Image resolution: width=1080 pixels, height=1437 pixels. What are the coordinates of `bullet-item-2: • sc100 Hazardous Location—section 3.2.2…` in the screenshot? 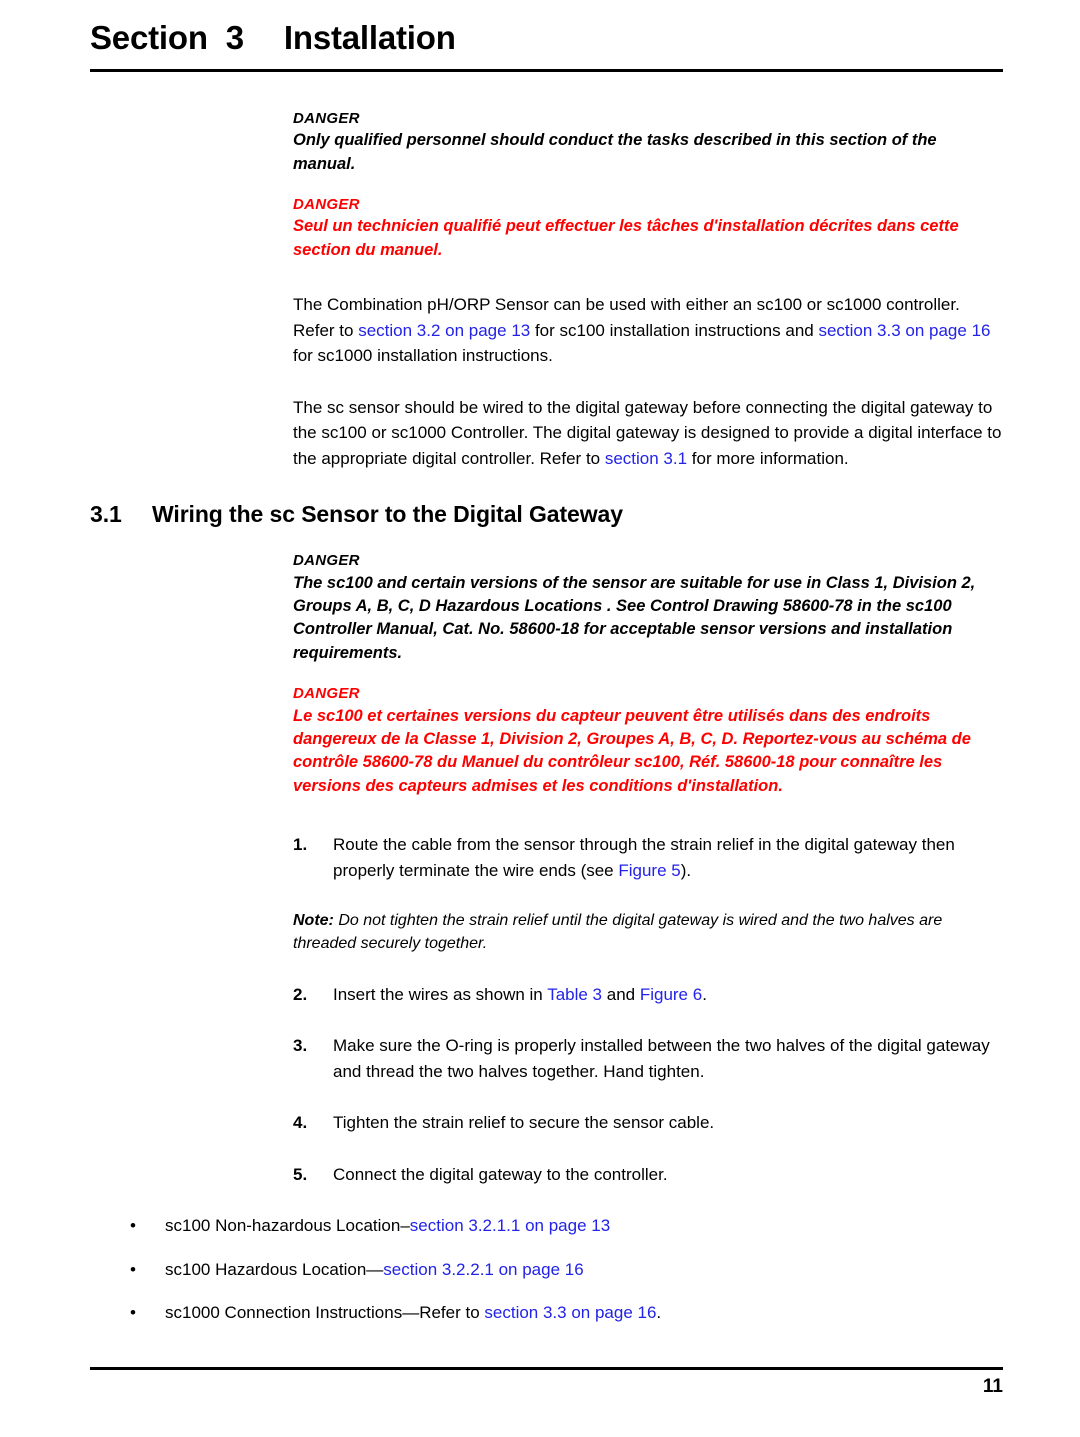 It's located at (485, 1270).